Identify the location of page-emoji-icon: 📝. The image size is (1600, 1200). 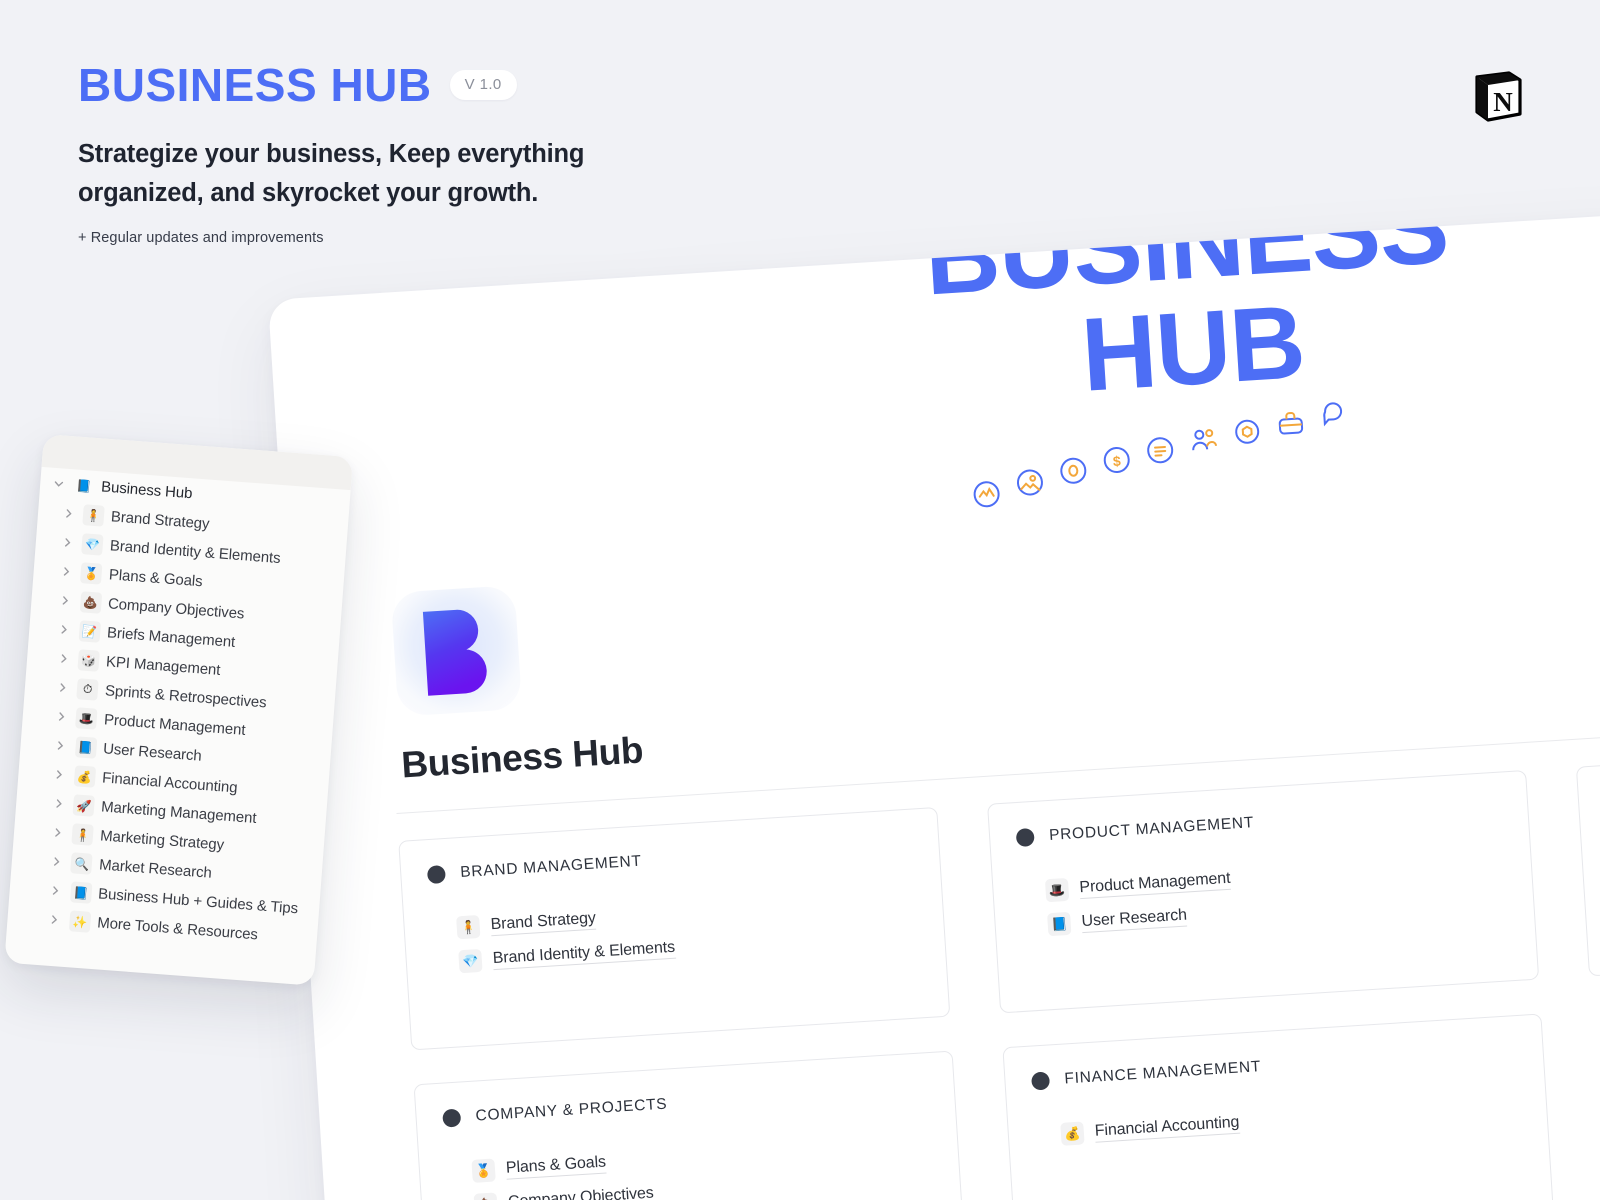
(89, 631).